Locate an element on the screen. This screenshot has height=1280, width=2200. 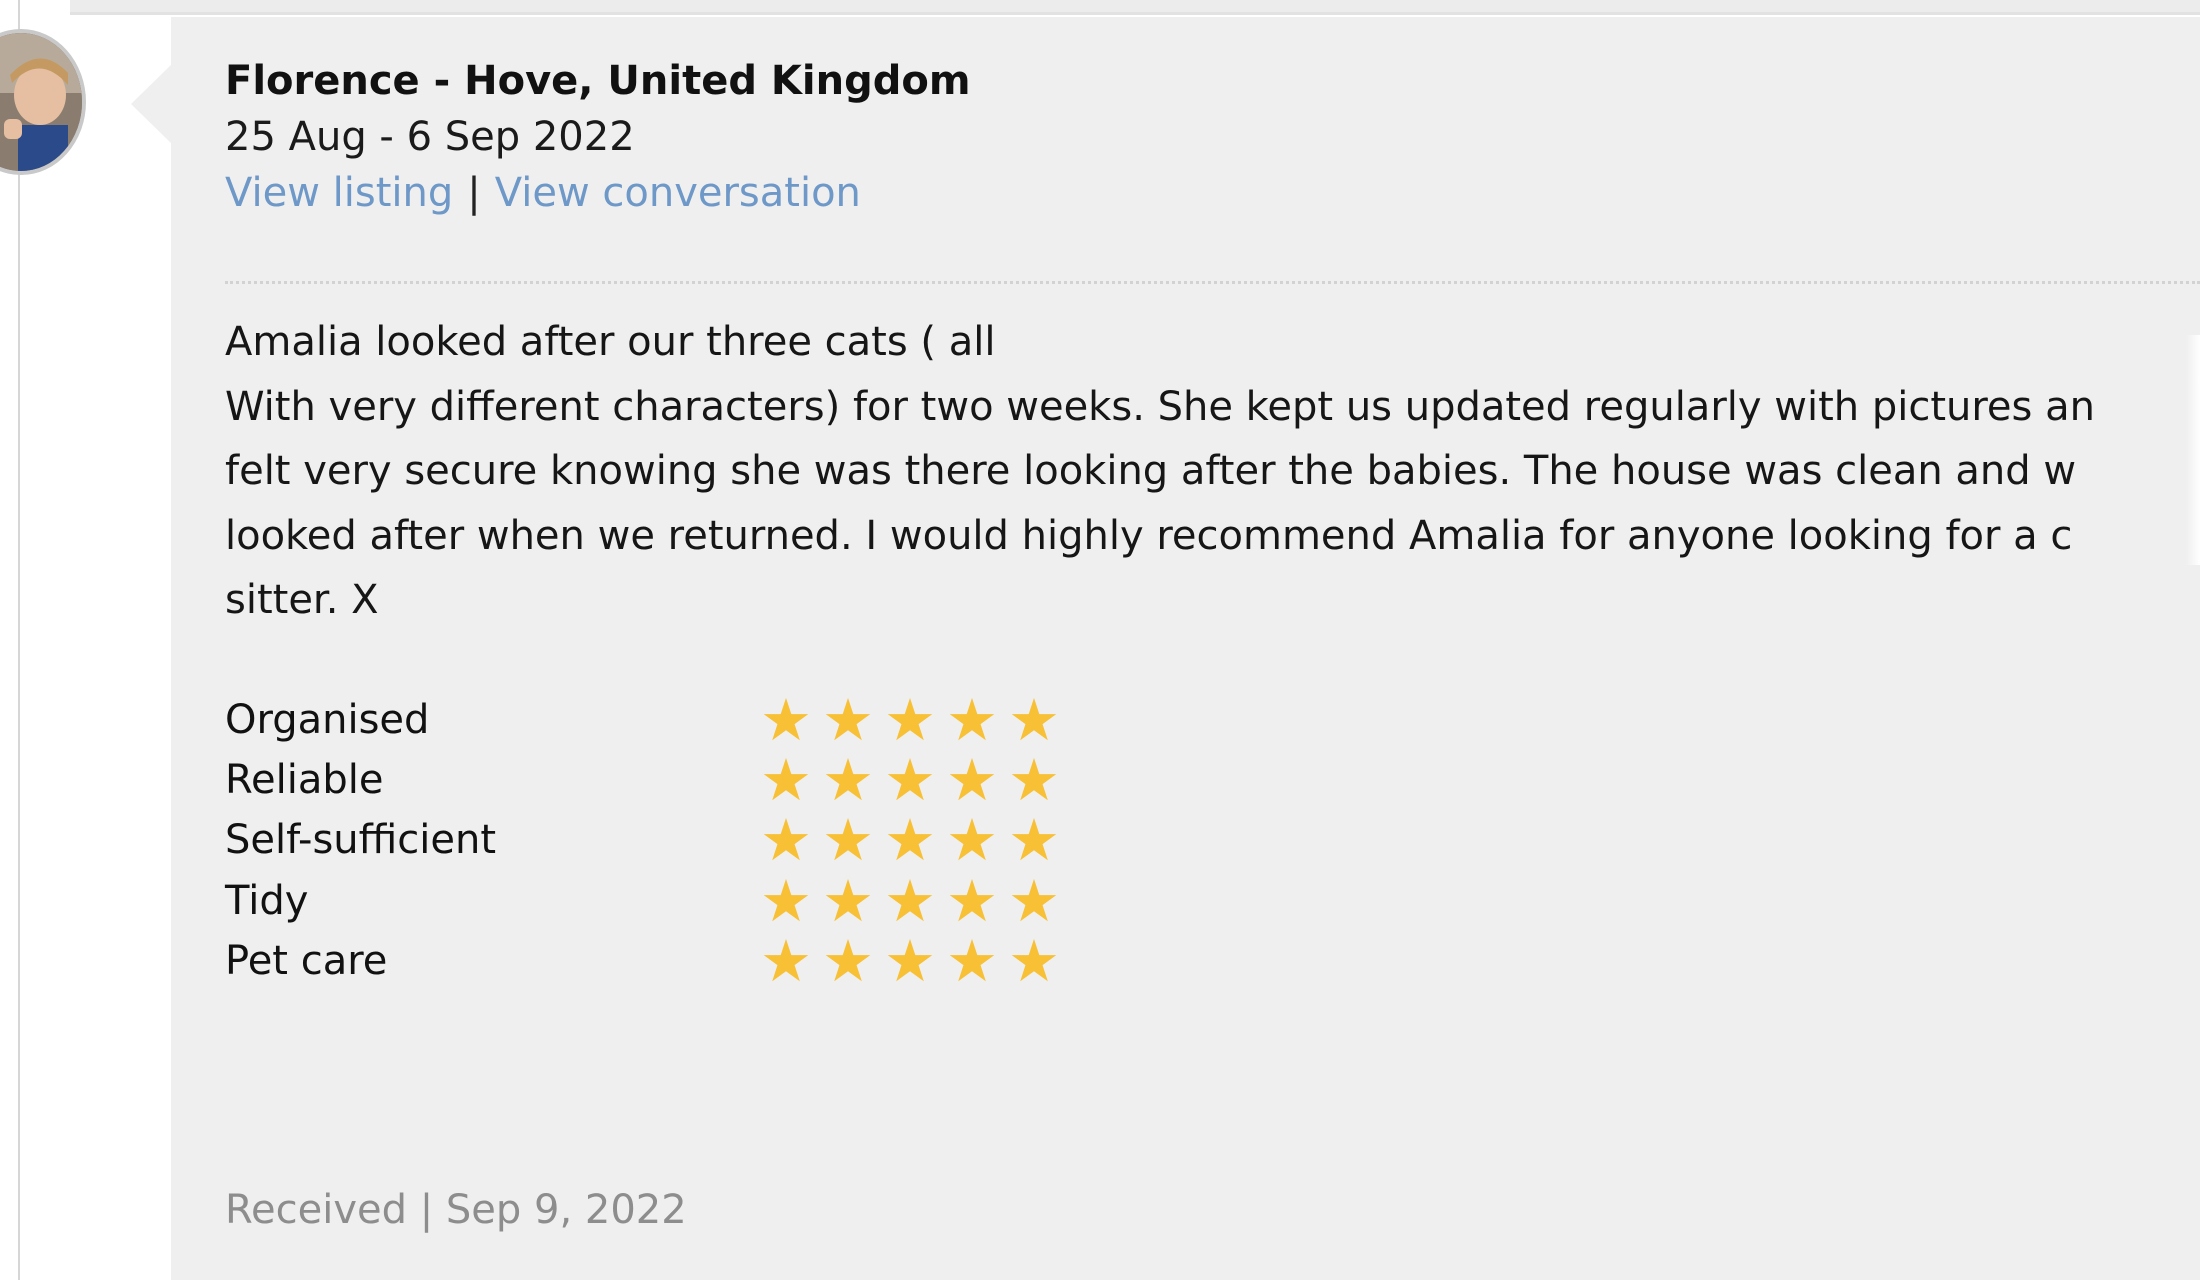
reviewer-avatar is located at coordinates (43, 102).